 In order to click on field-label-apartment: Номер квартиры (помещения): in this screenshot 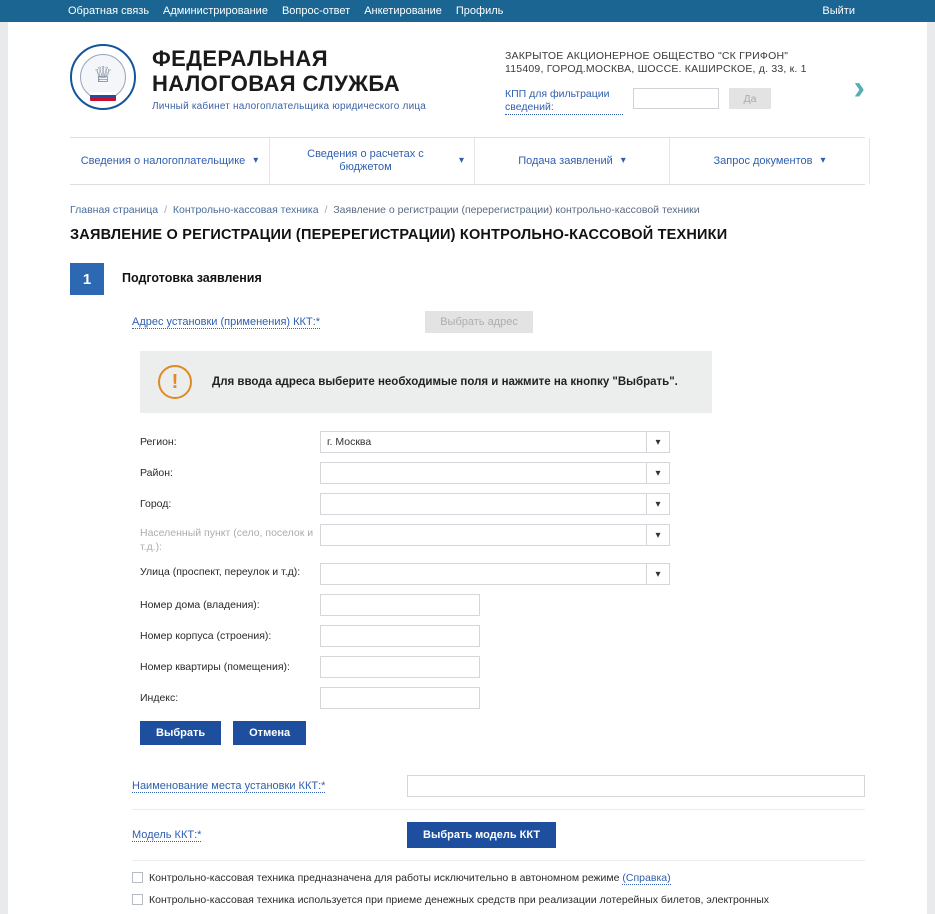, I will do `click(215, 667)`.